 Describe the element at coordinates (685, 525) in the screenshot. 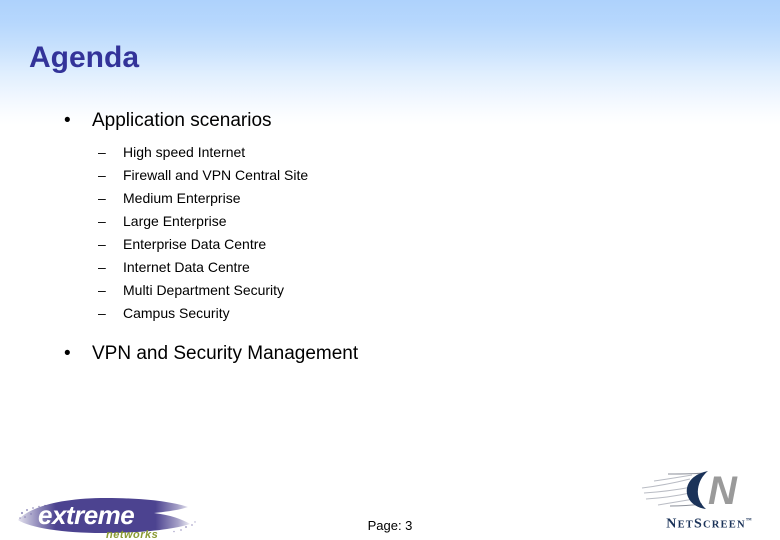

I see `wordmark-et: ET` at that location.